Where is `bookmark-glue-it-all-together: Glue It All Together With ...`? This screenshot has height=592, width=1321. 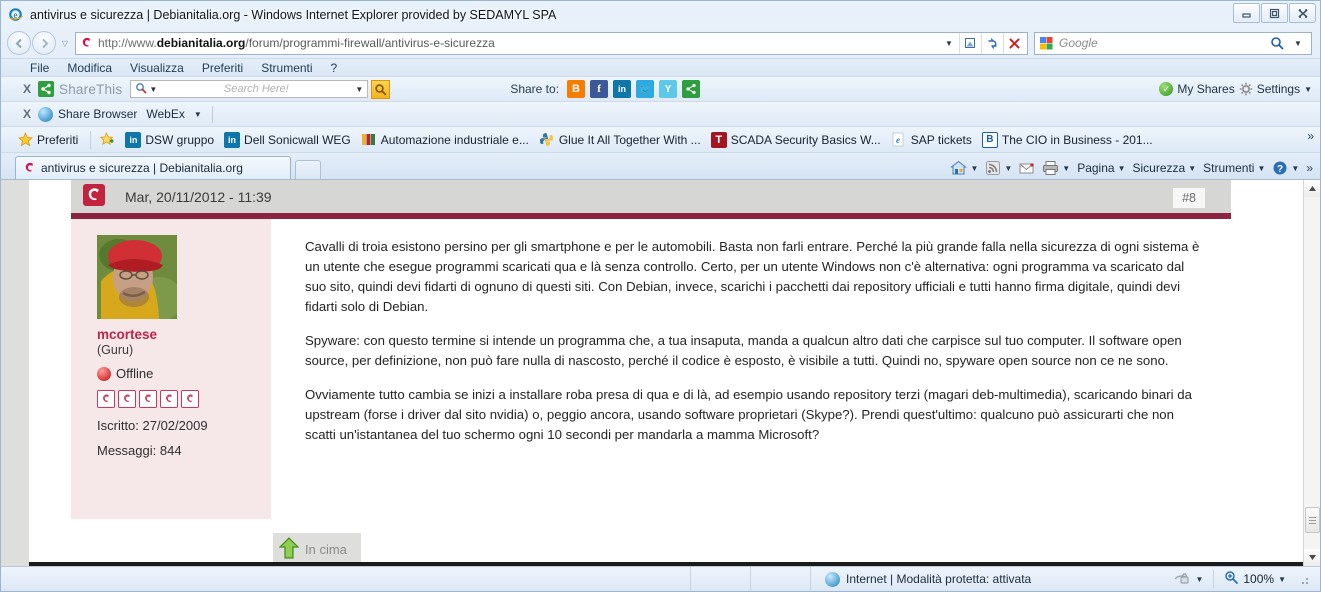 bookmark-glue-it-all-together: Glue It All Together With ... is located at coordinates (620, 140).